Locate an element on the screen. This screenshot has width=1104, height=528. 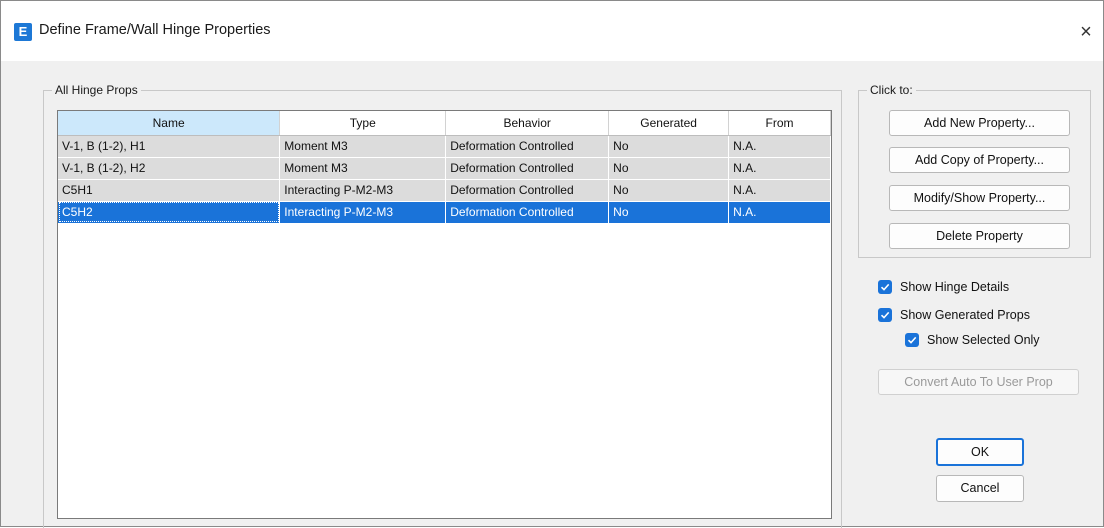
show-selected-only-checkbox: Show Selected Only is located at coordinates (972, 340).